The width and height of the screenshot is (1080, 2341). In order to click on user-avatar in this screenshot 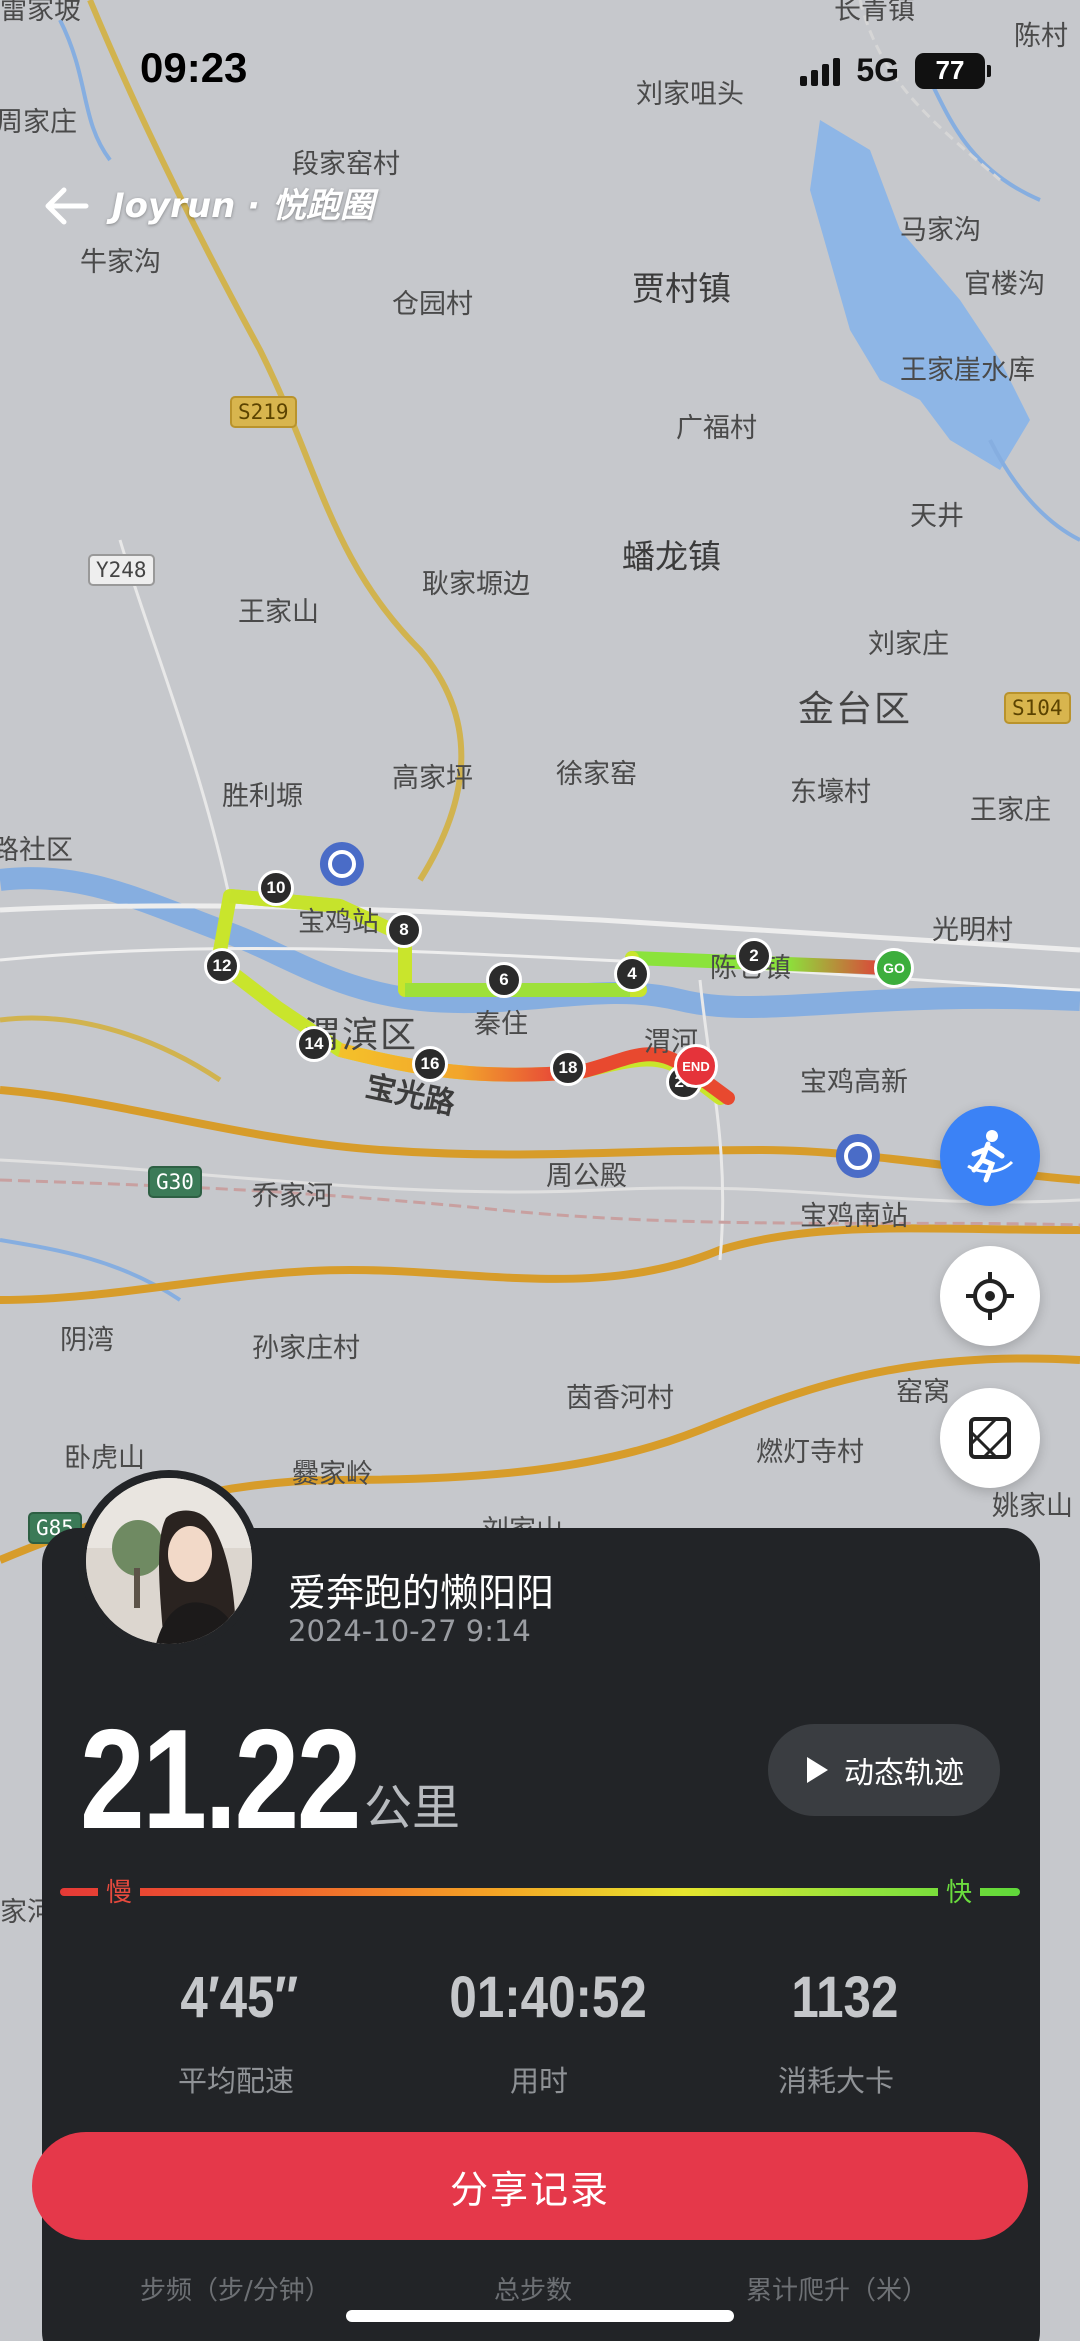, I will do `click(169, 1561)`.